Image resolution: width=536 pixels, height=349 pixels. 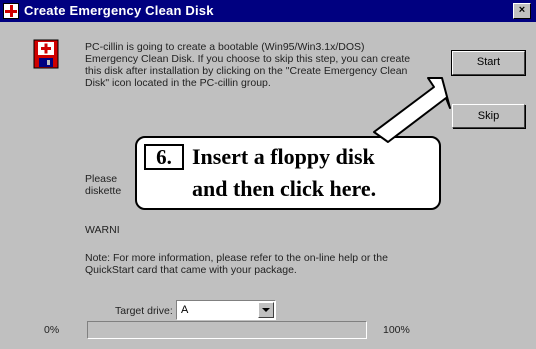 What do you see at coordinates (488, 63) in the screenshot?
I see `start-button: Start` at bounding box center [488, 63].